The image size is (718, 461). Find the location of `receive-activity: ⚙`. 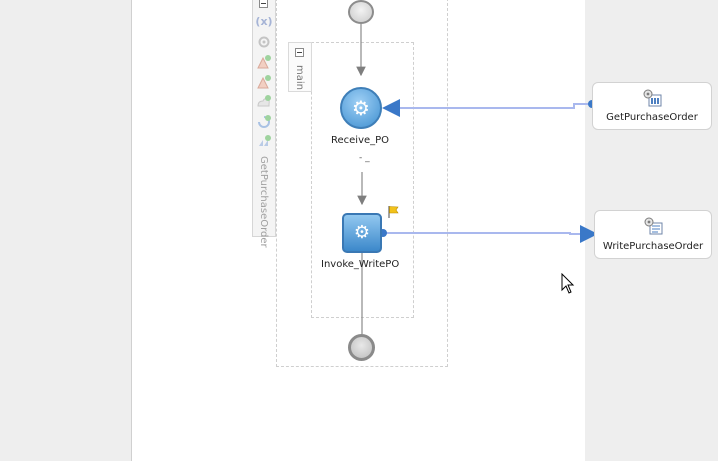

receive-activity: ⚙ is located at coordinates (361, 108).